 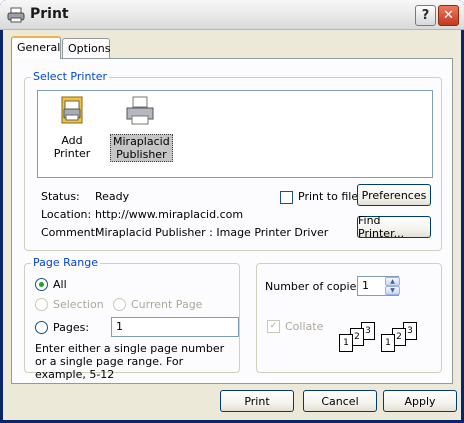 What do you see at coordinates (315, 286) in the screenshot?
I see `copies-label: Number of copies:` at bounding box center [315, 286].